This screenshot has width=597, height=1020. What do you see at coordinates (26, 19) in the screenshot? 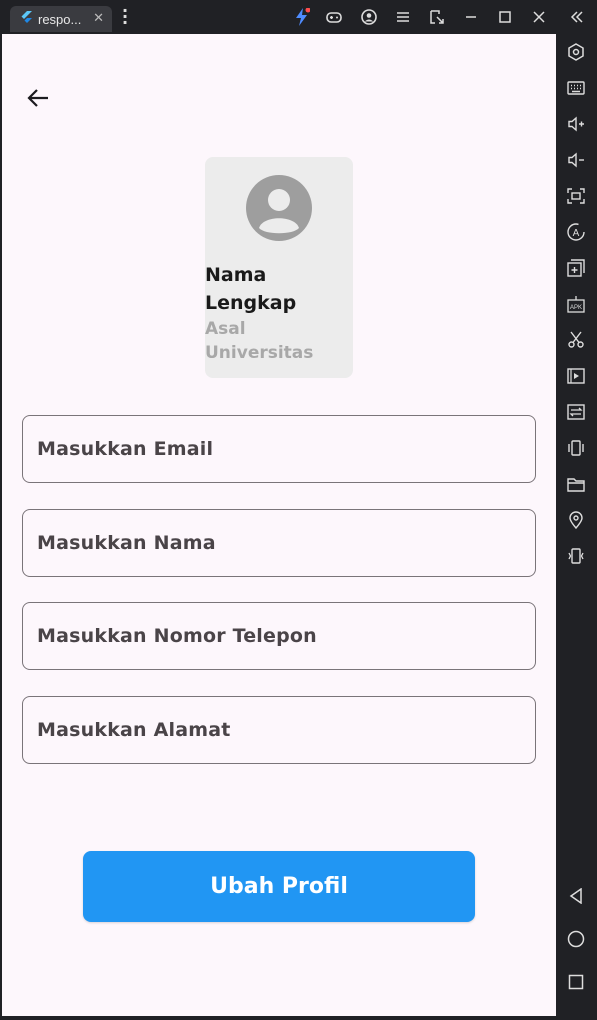
I see `flutter-icon` at bounding box center [26, 19].